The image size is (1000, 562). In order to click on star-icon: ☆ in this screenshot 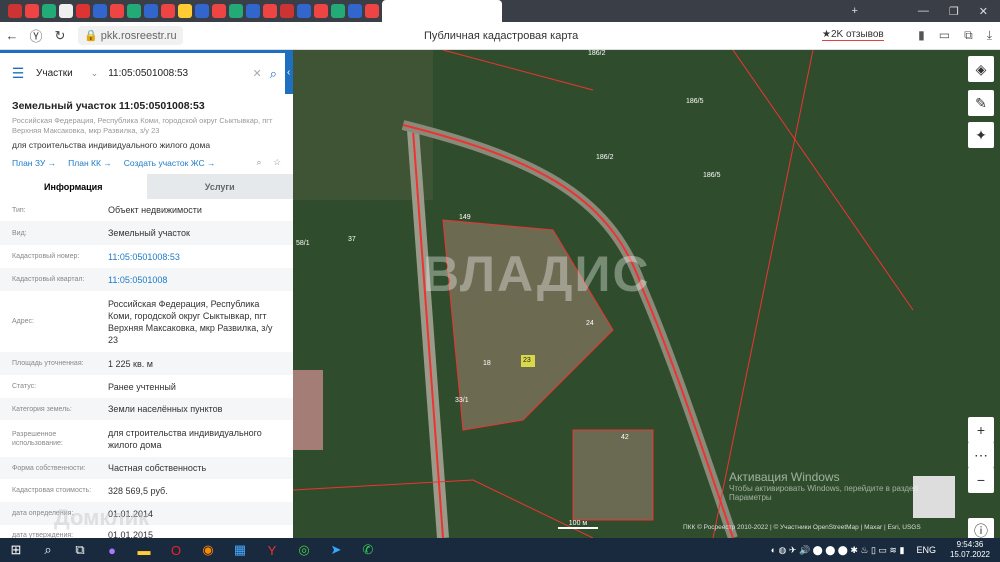, I will do `click(277, 162)`.